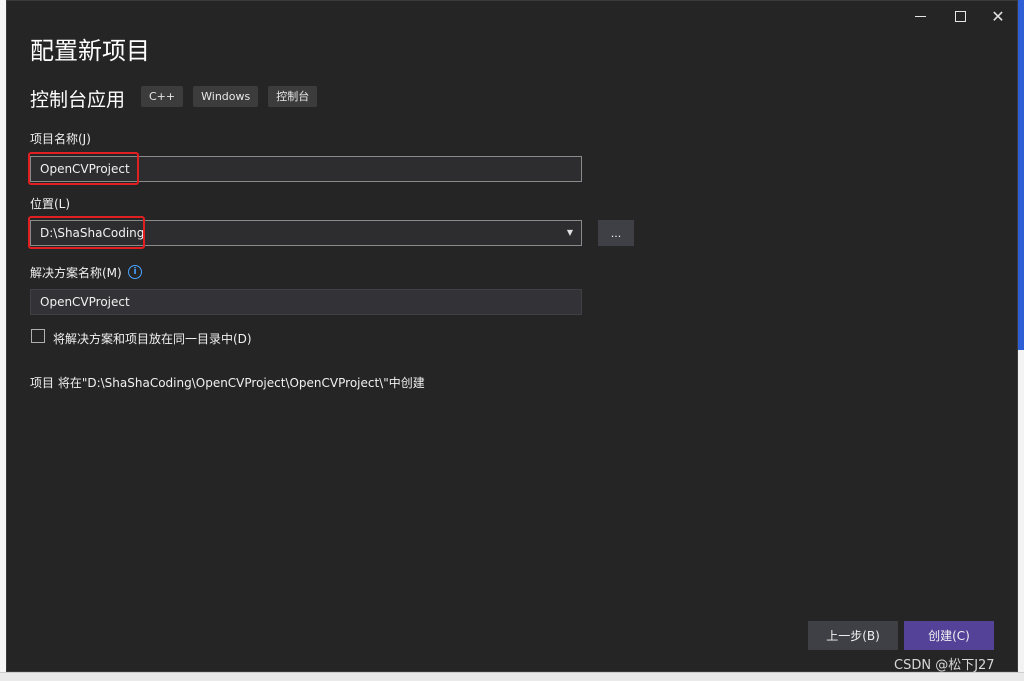  Describe the element at coordinates (78, 100) in the screenshot. I see `template-name: 控制台应用` at that location.